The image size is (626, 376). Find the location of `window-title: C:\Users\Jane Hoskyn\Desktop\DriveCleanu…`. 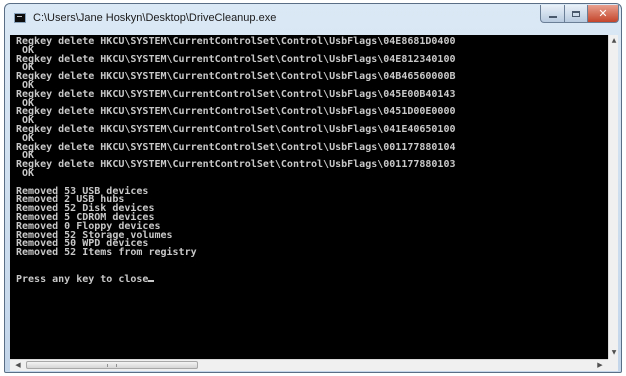

window-title: C:\Users\Jane Hoskyn\Desktop\DriveCleanu… is located at coordinates (155, 18).